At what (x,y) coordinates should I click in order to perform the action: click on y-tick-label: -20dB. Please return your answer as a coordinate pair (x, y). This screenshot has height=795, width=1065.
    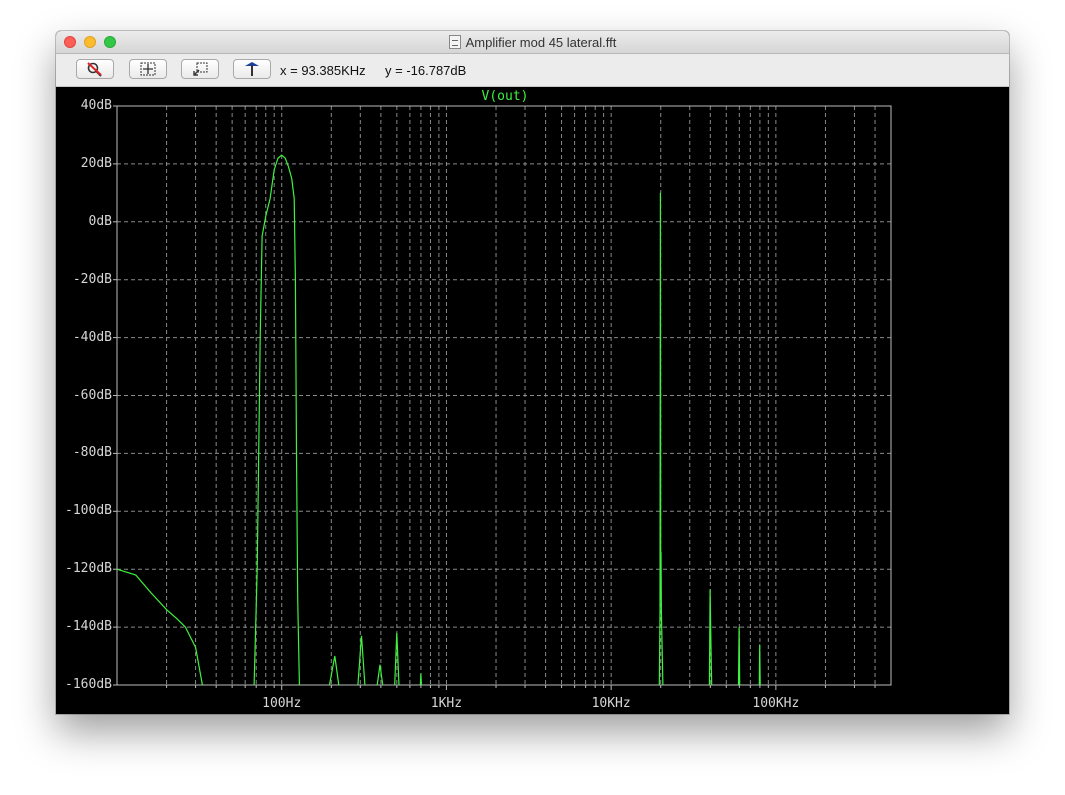
    Looking at the image, I should click on (92, 279).